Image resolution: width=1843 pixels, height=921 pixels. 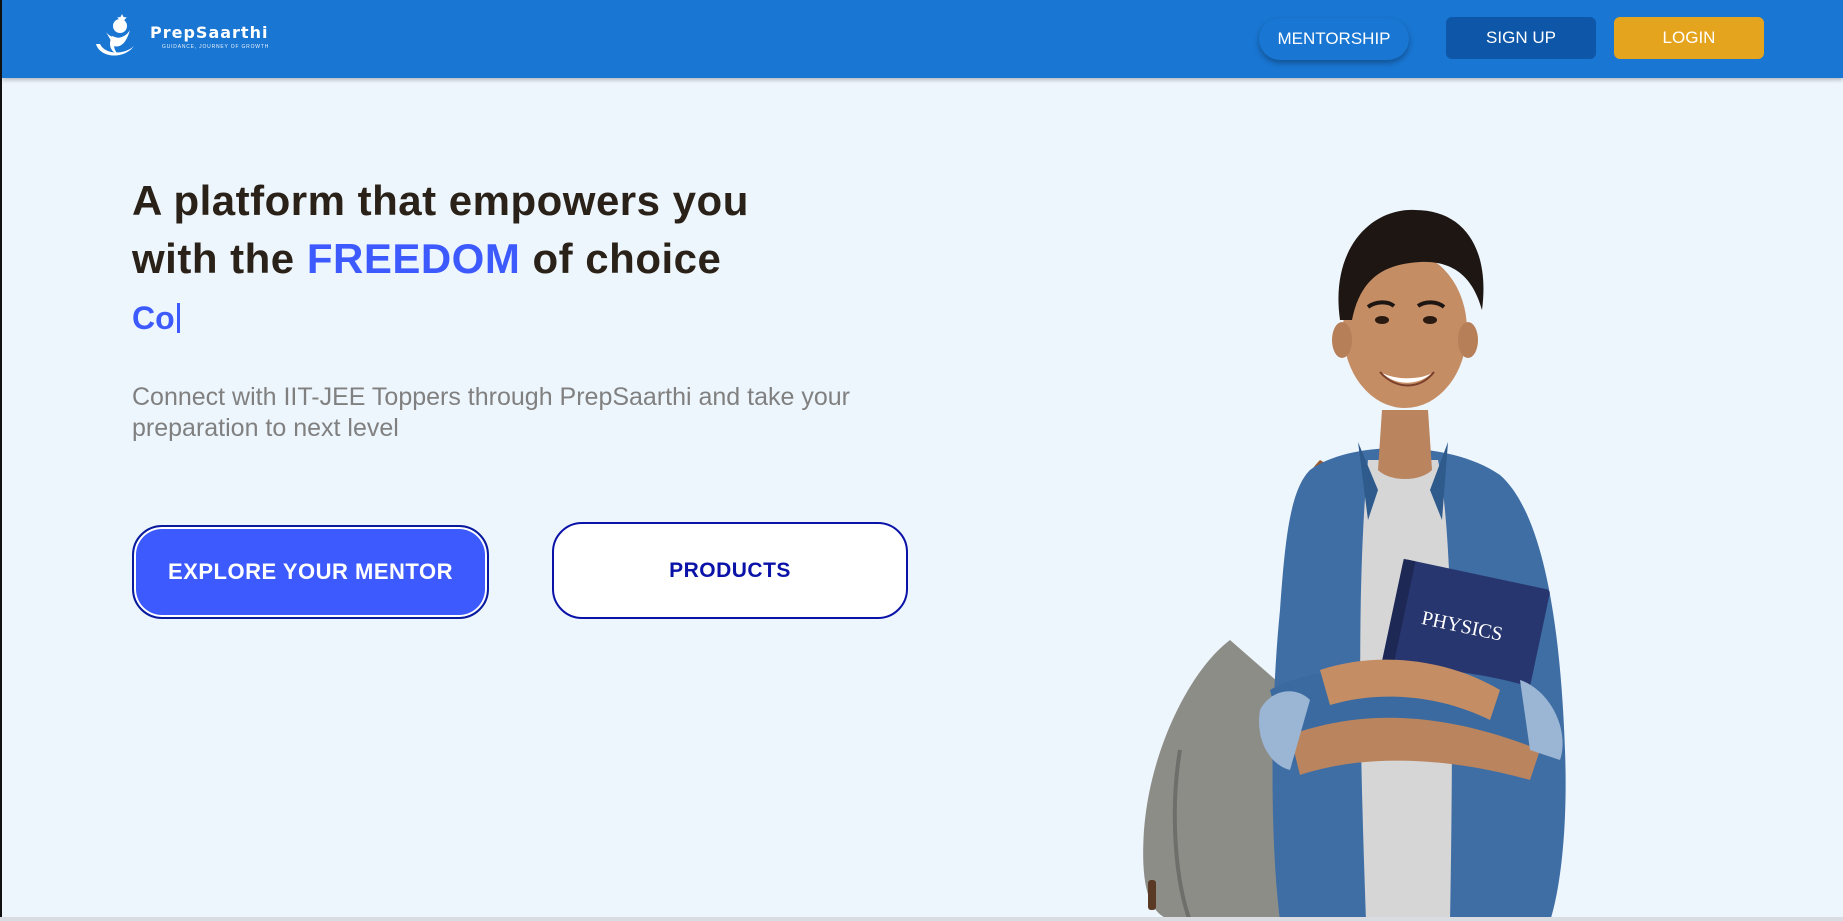 What do you see at coordinates (621, 258) in the screenshot?
I see `headline-line-2-post: of choice` at bounding box center [621, 258].